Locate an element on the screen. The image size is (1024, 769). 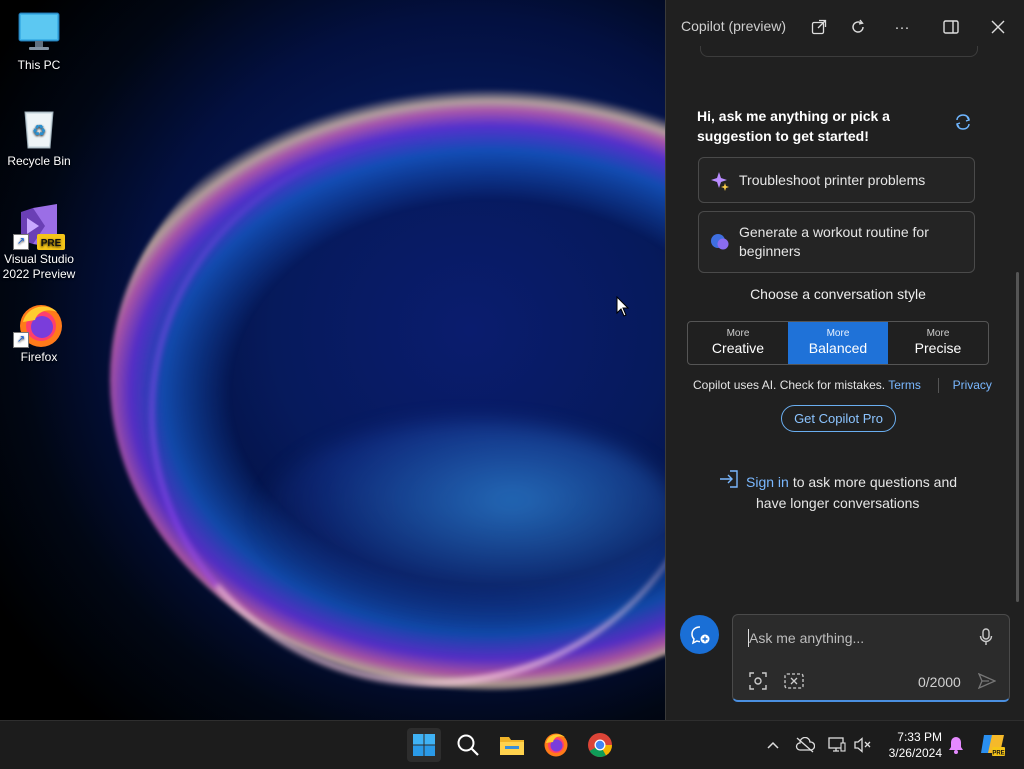
display-icon is located at coordinates (837, 745).